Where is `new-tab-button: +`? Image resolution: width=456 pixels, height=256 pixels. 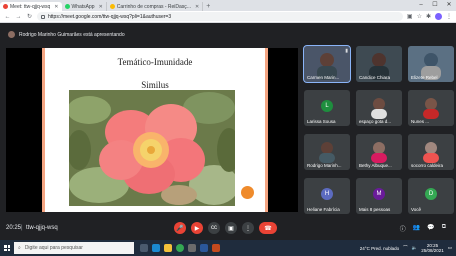
new-tab-button: + is located at coordinates (208, 6).